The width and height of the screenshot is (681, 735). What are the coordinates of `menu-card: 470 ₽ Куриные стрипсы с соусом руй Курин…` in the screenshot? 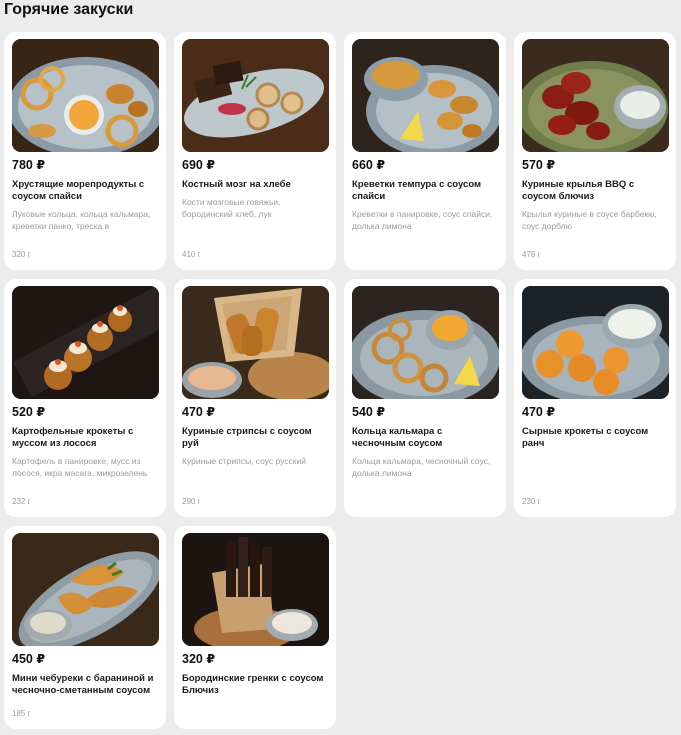 It's located at (255, 398).